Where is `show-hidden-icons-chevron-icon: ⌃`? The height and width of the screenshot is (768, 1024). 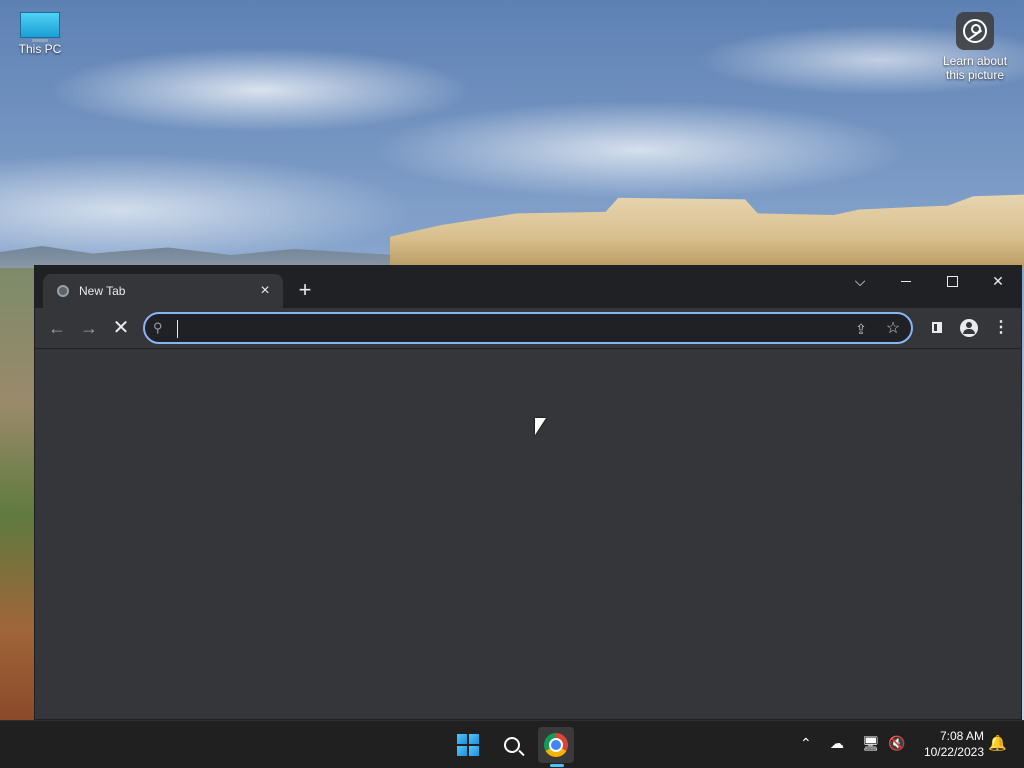
show-hidden-icons-chevron-icon: ⌃ is located at coordinates (806, 743).